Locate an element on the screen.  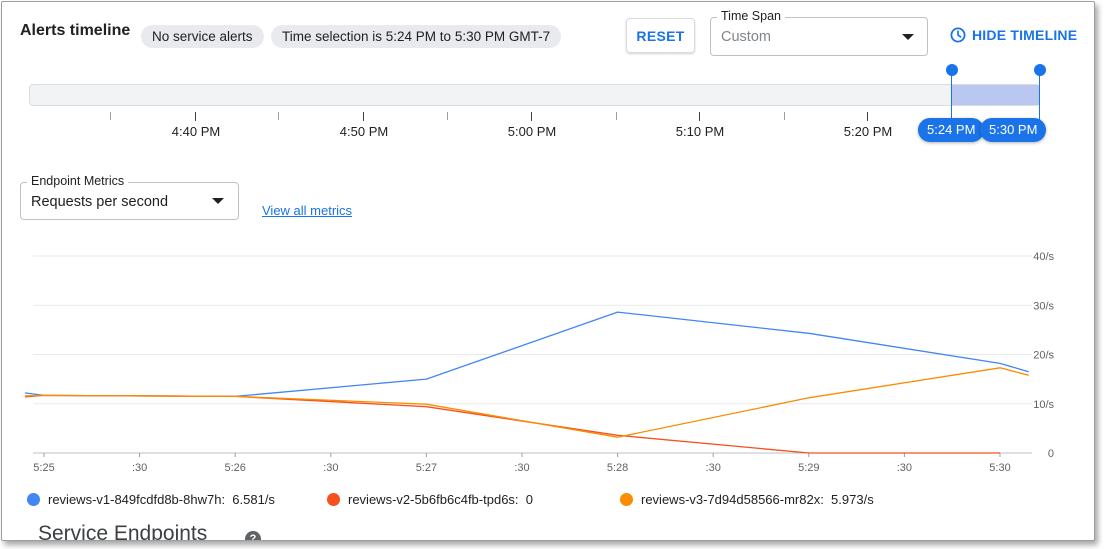
x-tick-label: 5:30 is located at coordinates (999, 468).